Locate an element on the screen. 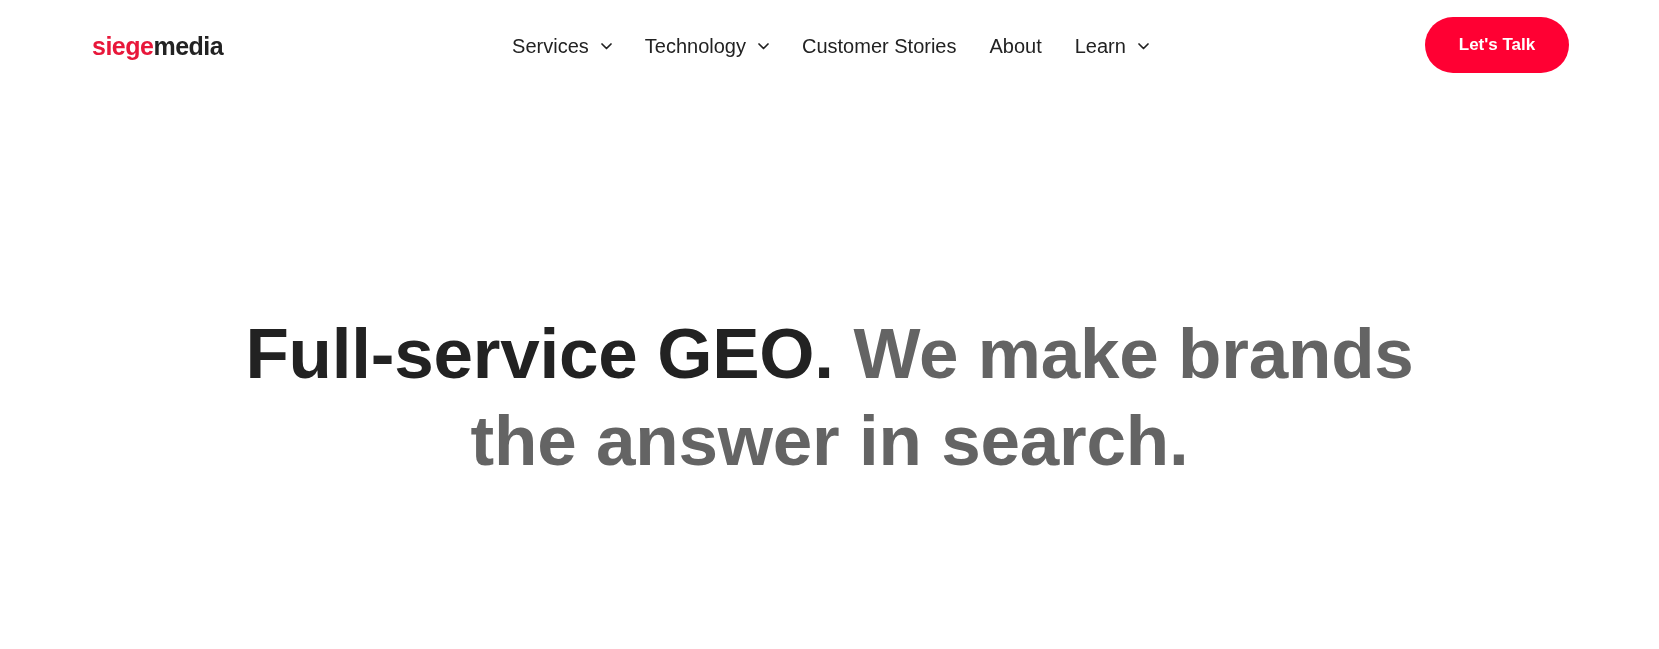 This screenshot has width=1659, height=649. nav-dropdown: Services is located at coordinates (562, 45).